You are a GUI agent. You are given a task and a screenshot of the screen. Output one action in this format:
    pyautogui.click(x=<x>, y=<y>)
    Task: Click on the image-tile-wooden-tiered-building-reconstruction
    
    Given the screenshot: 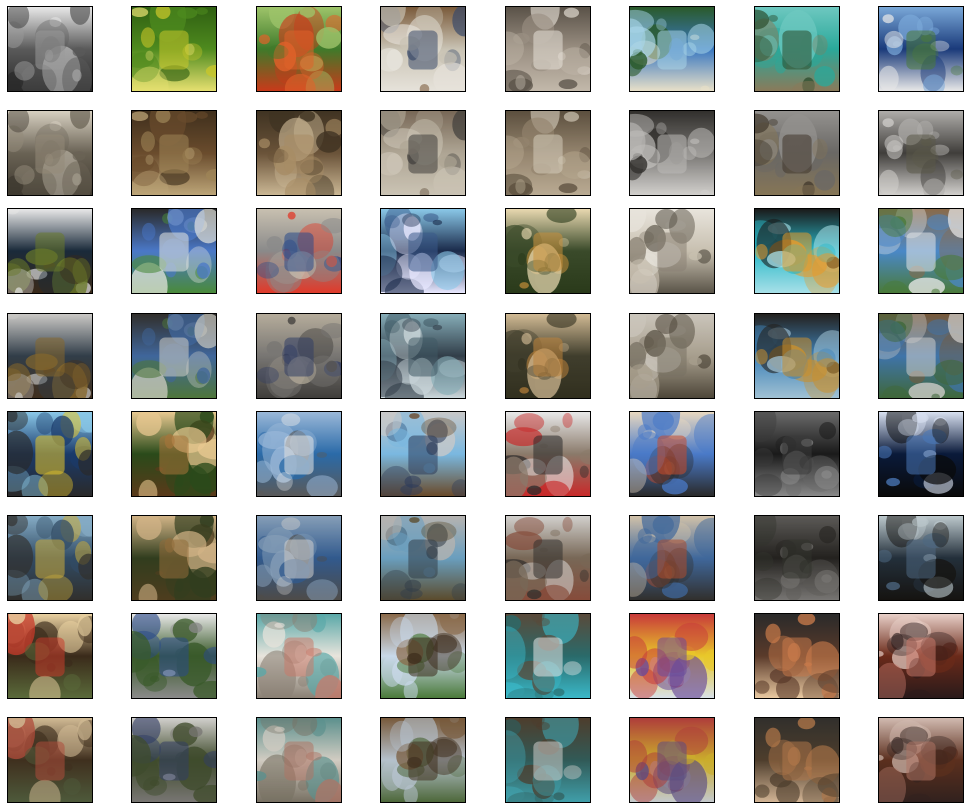 What is the action you would take?
    pyautogui.click(x=423, y=760)
    